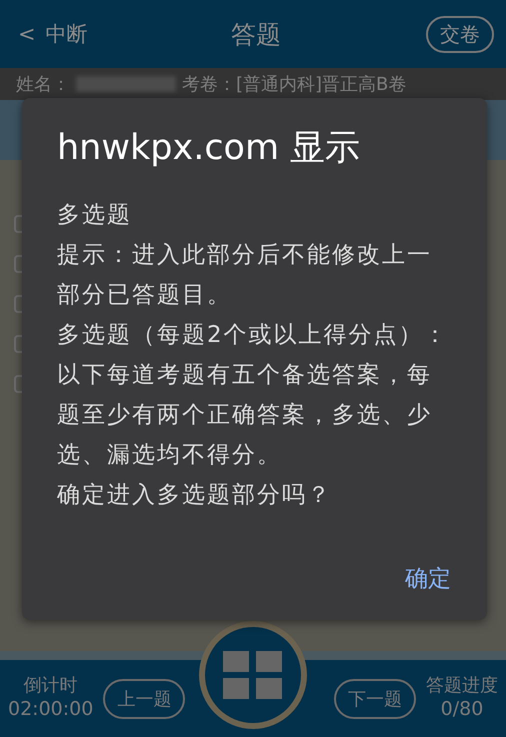  What do you see at coordinates (460, 34) in the screenshot?
I see `submit-button: 交卷` at bounding box center [460, 34].